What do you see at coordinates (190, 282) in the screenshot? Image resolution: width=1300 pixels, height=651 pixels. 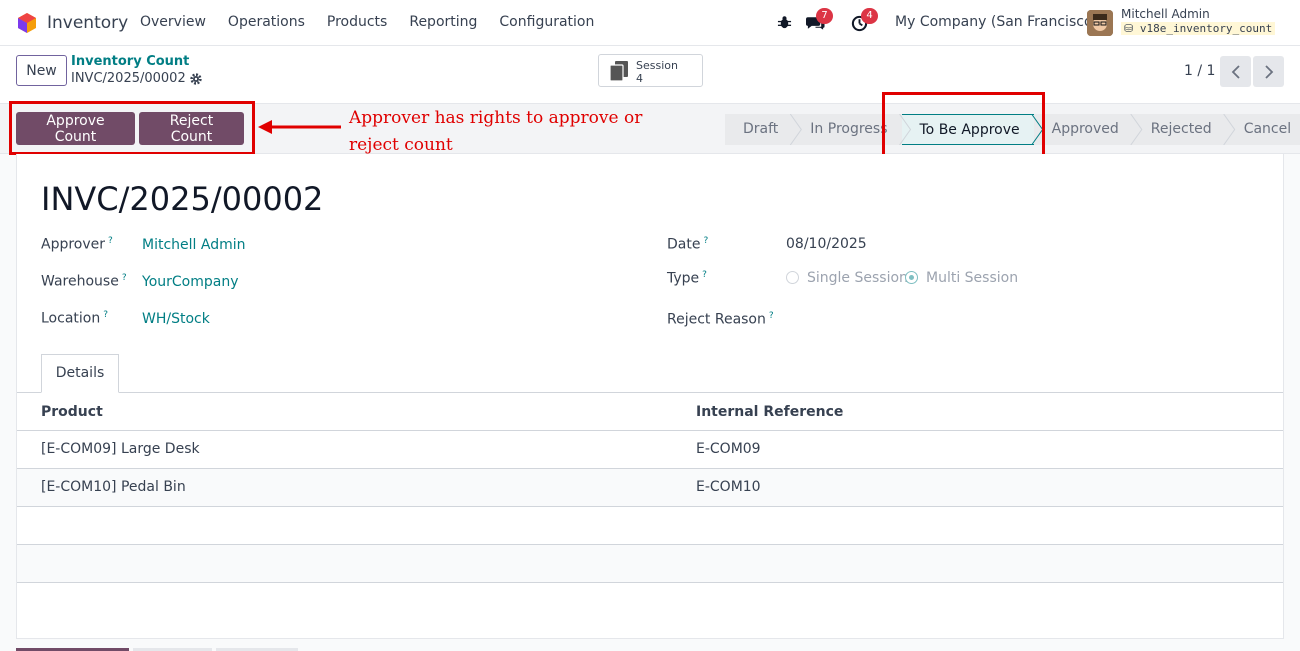 I see `warehouse-field: YourCompany` at bounding box center [190, 282].